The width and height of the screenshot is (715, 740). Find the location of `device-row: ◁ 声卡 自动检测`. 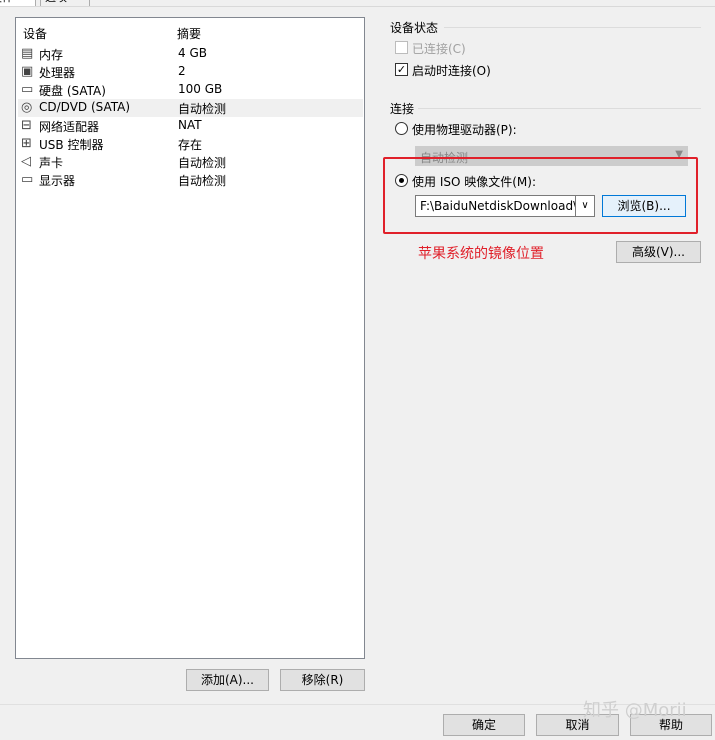

device-row: ◁ 声卡 自动检测 is located at coordinates (190, 162).